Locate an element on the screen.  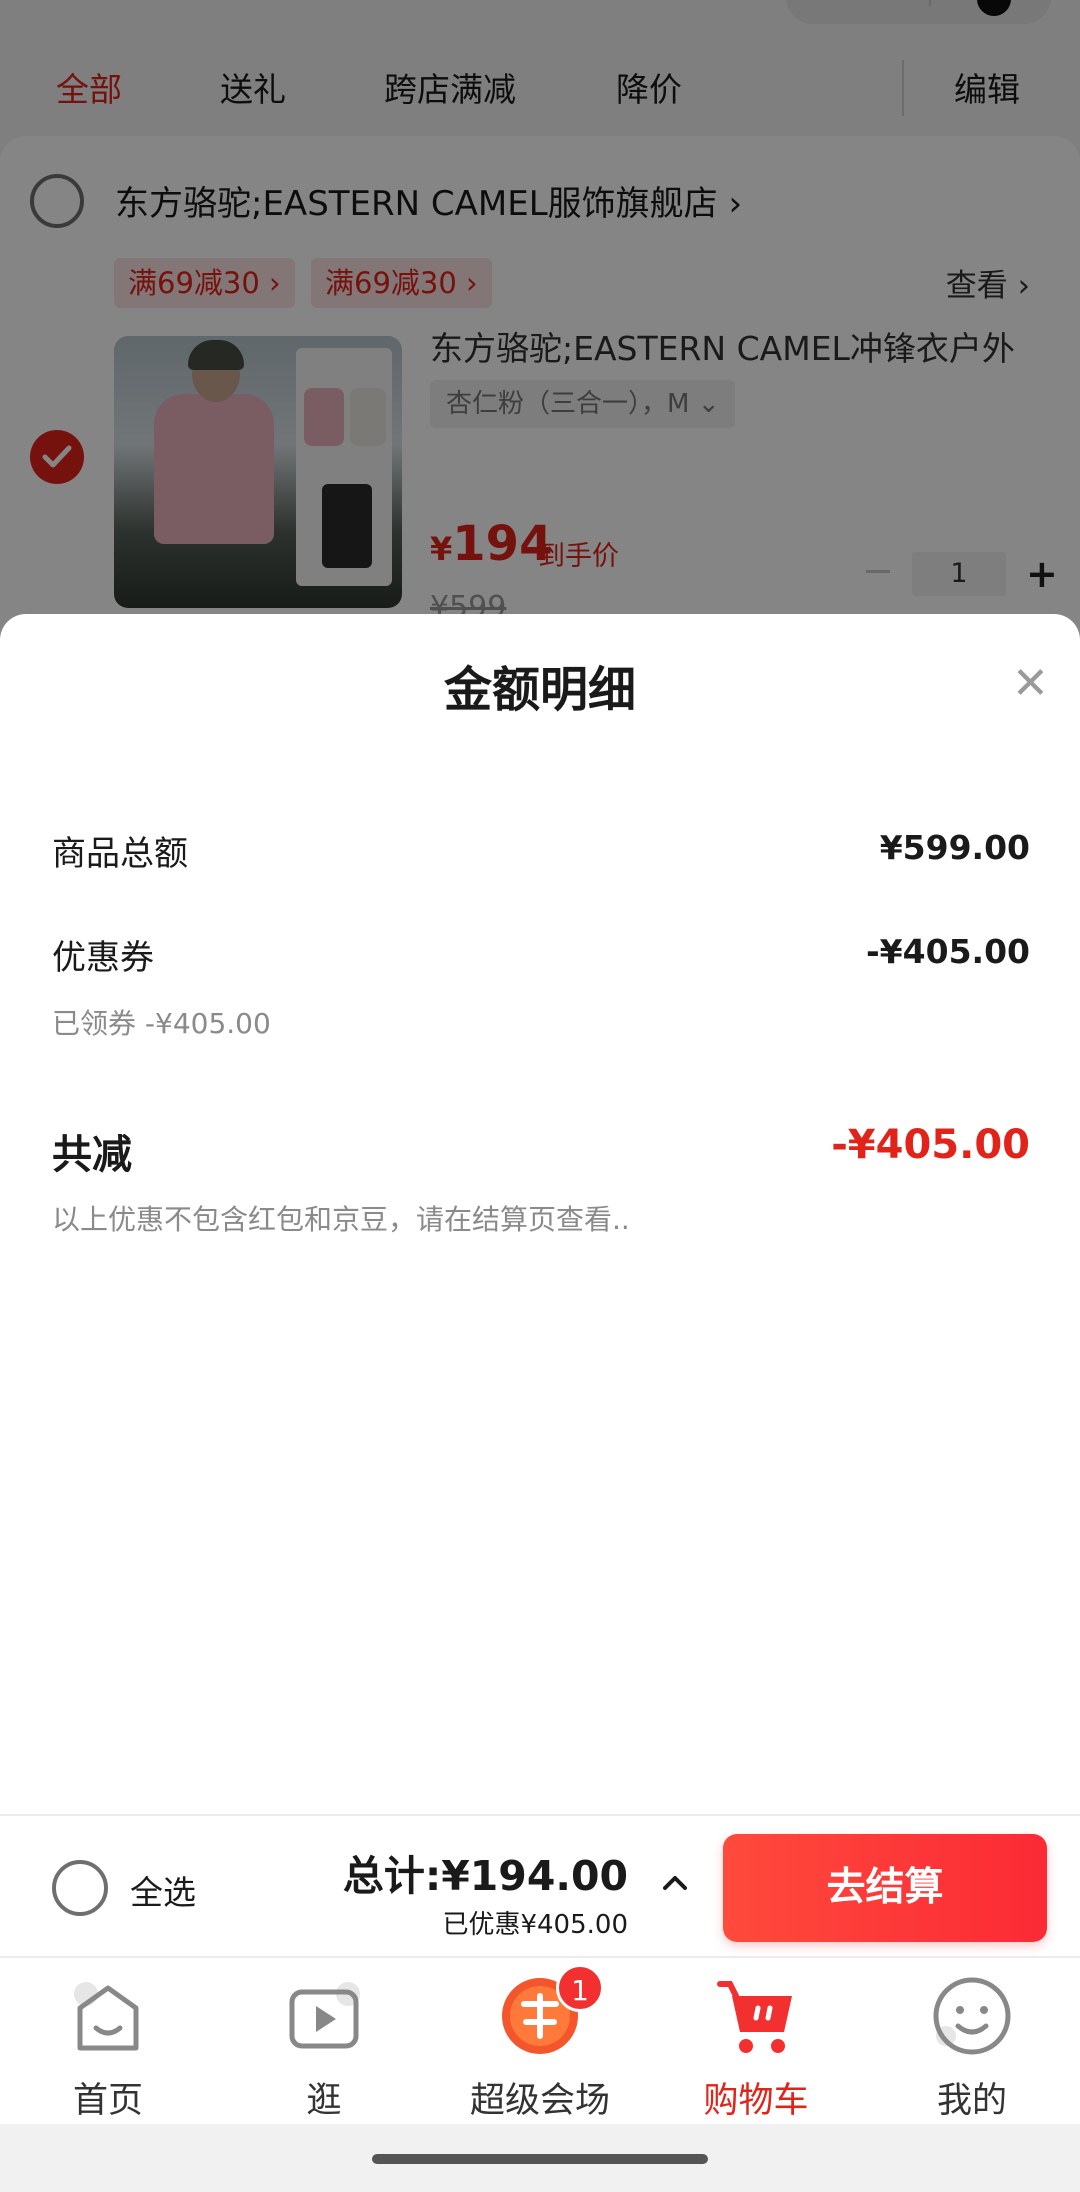
tab-super-venue: 1 超级会场 is located at coordinates (540, 2044).